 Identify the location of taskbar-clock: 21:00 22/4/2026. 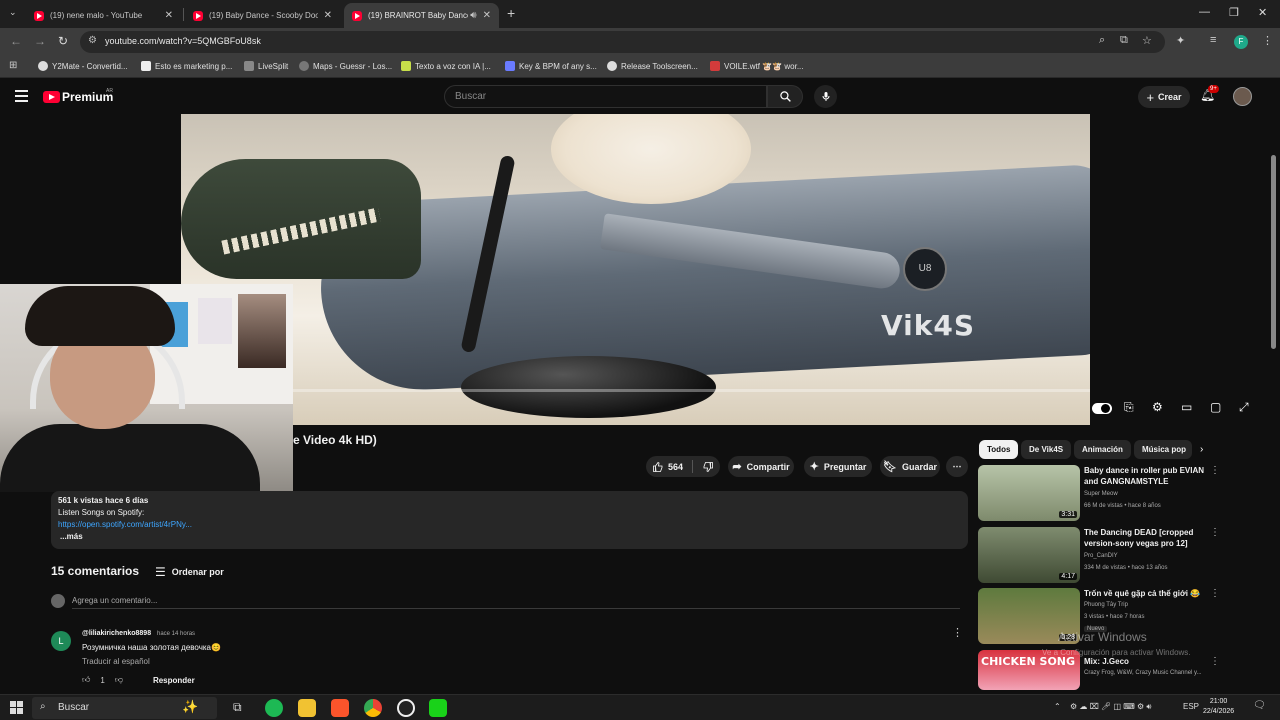
(1218, 707).